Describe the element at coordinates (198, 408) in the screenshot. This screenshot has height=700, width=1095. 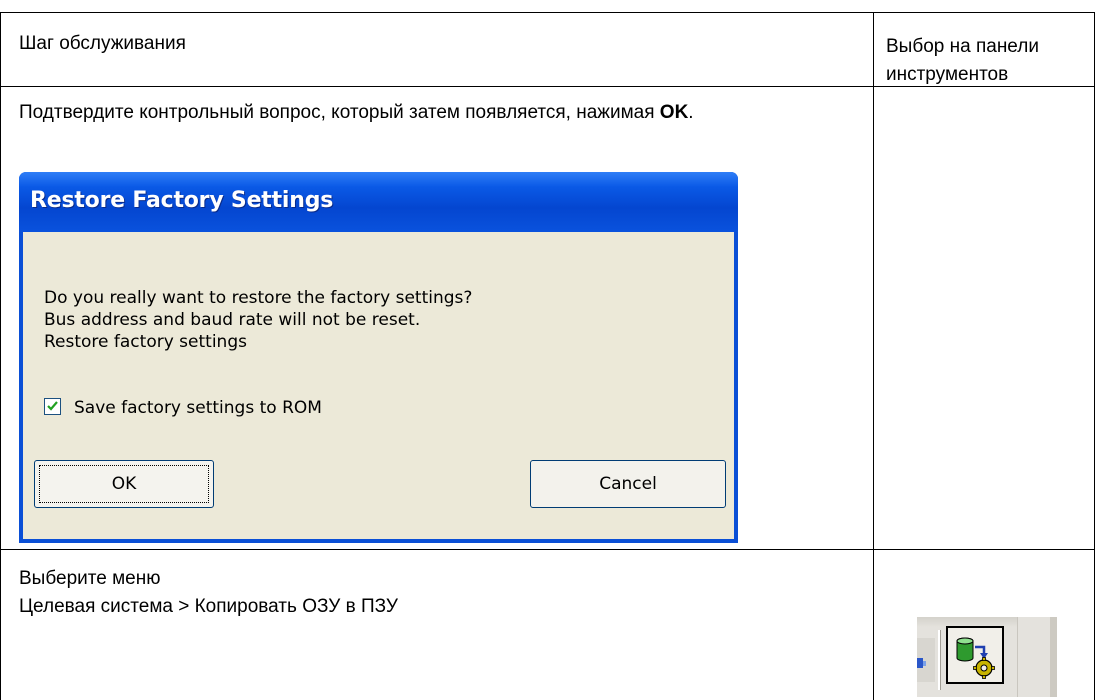
I see `save-to-rom-label: Save factory settings to ROM` at that location.